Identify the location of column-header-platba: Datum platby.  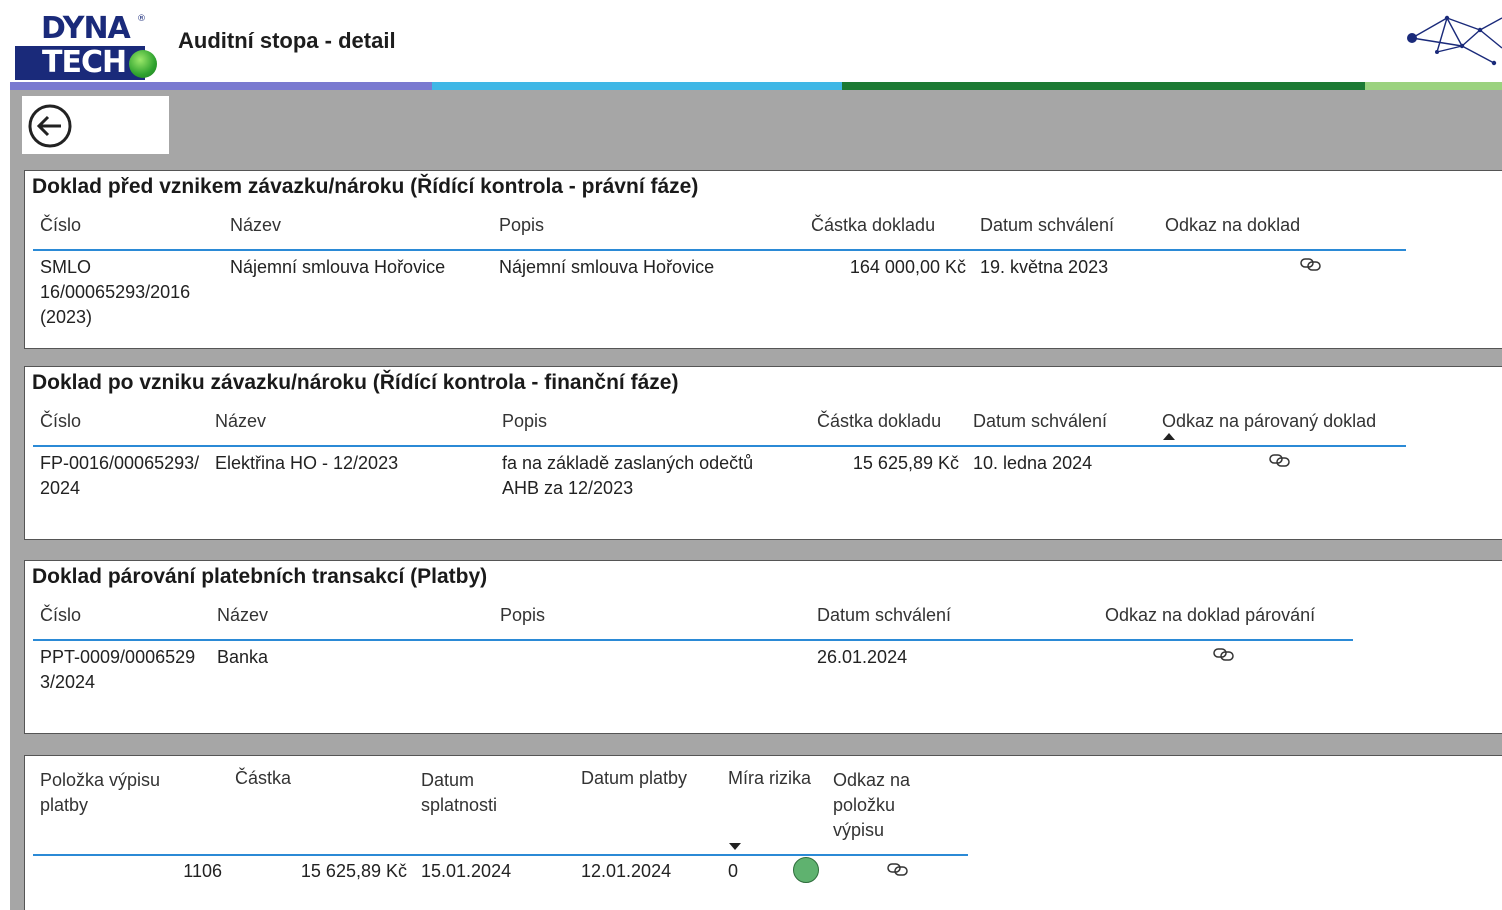
(634, 778).